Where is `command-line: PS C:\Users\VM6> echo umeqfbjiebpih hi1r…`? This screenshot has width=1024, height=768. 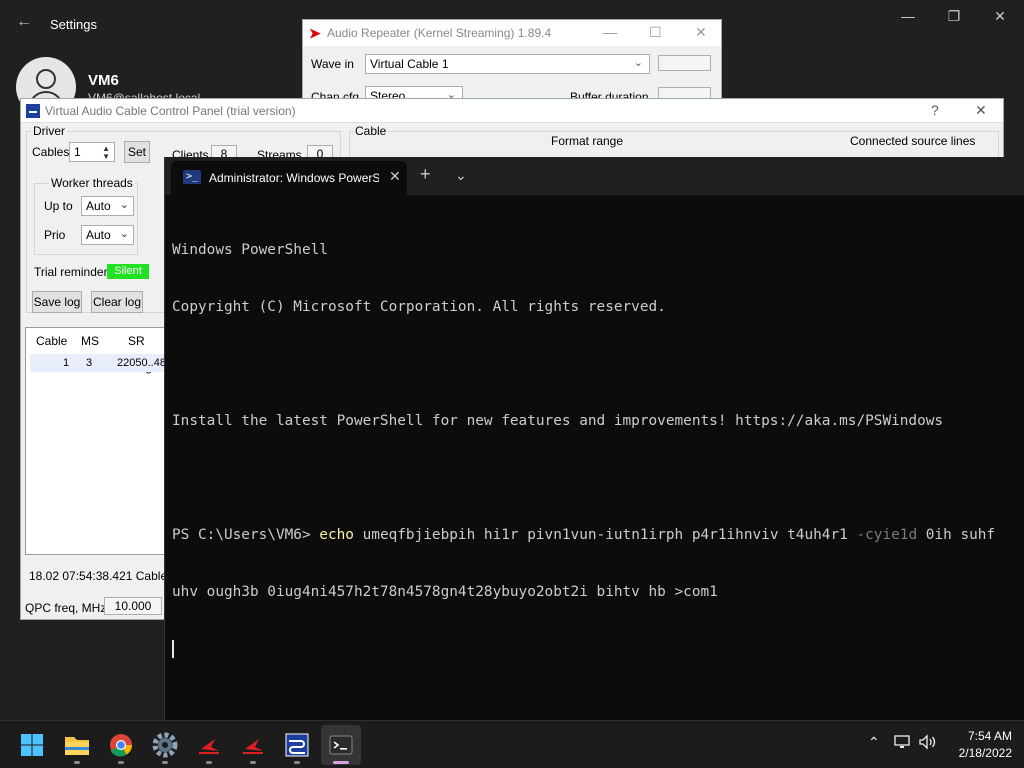 command-line: PS C:\Users\VM6> echo umeqfbjiebpih hi1r… is located at coordinates (583, 535).